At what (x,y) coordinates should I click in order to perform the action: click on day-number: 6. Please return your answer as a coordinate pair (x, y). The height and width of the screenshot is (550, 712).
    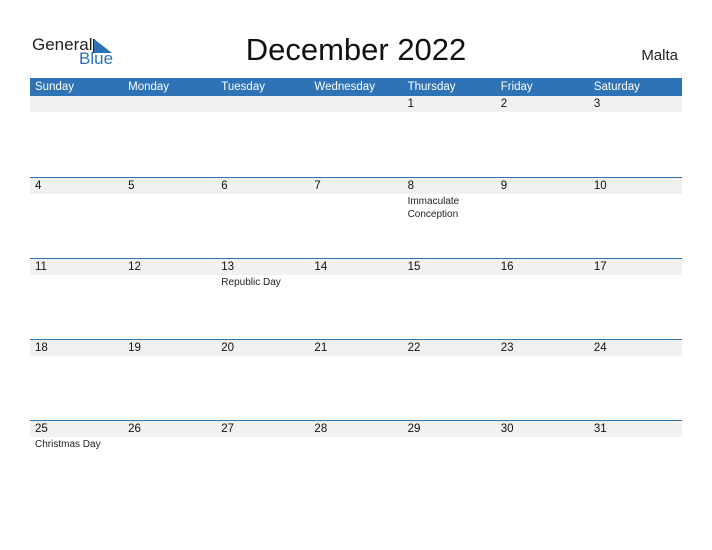
    Looking at the image, I should click on (224, 186).